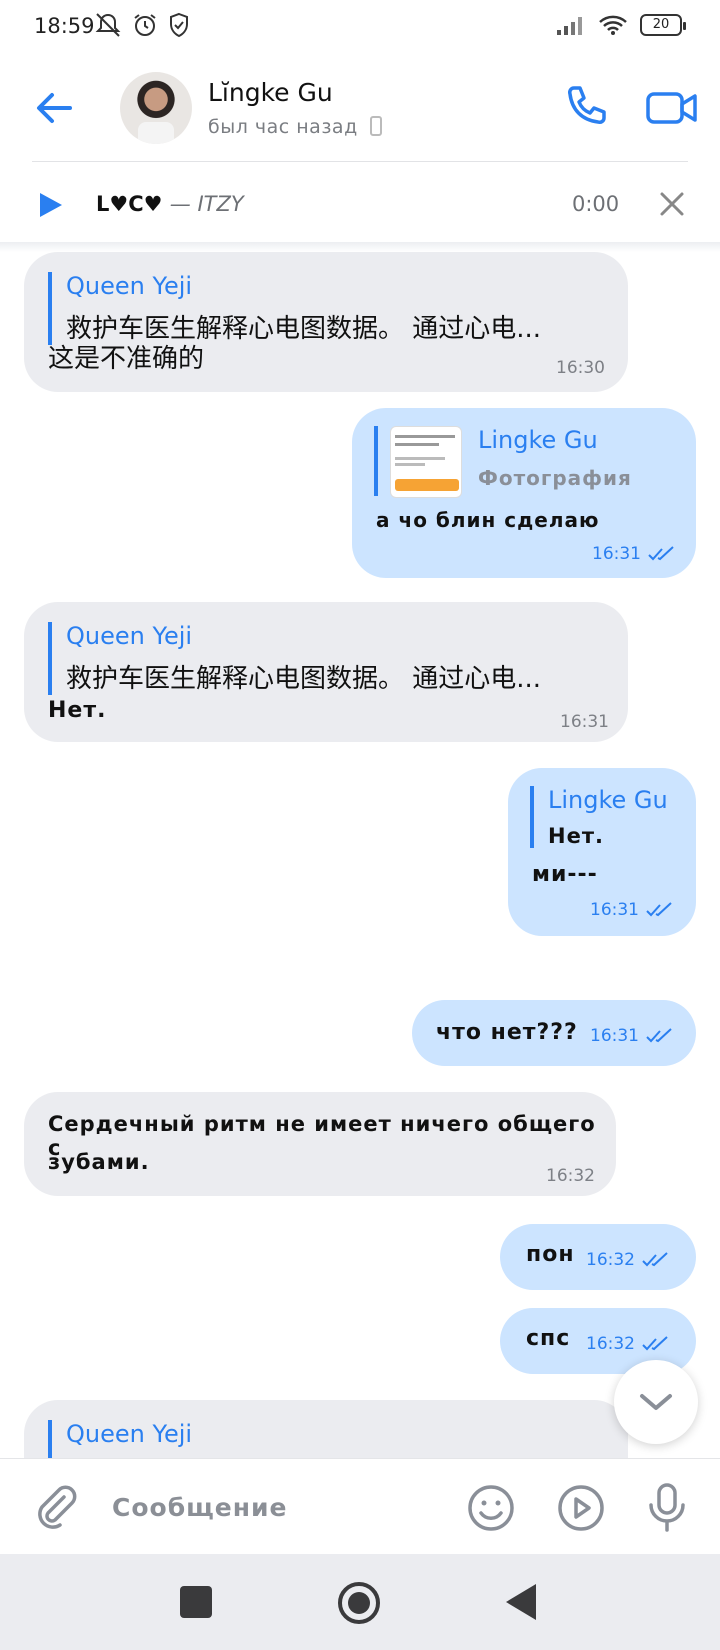 This screenshot has height=1650, width=720. I want to click on reply-text: Фотография, so click(555, 478).